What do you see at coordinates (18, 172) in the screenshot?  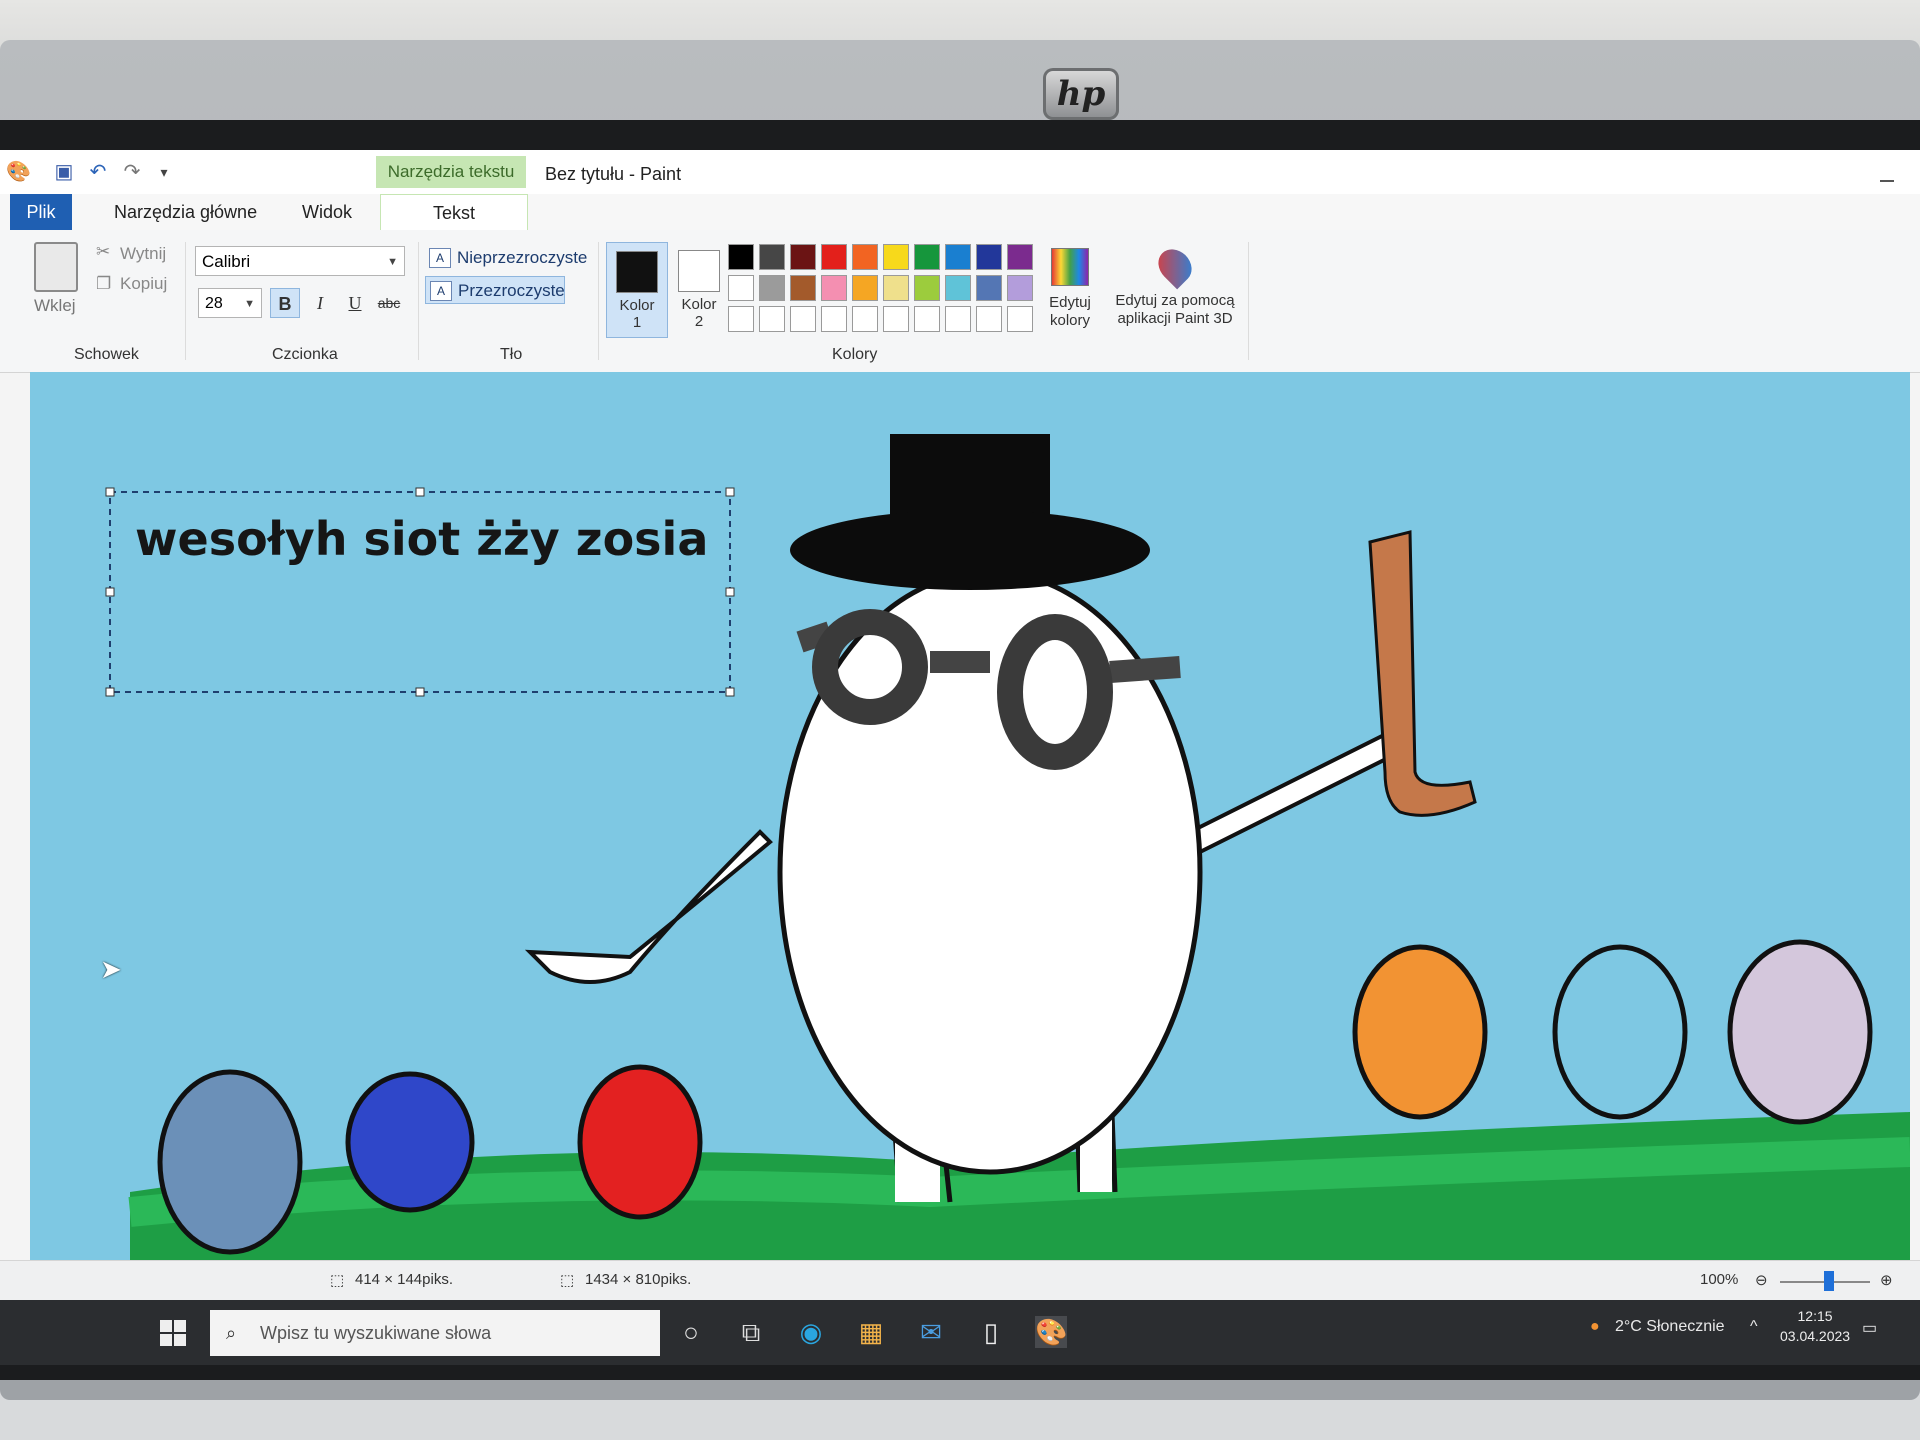 I see `paint-app-icon: 🎨` at bounding box center [18, 172].